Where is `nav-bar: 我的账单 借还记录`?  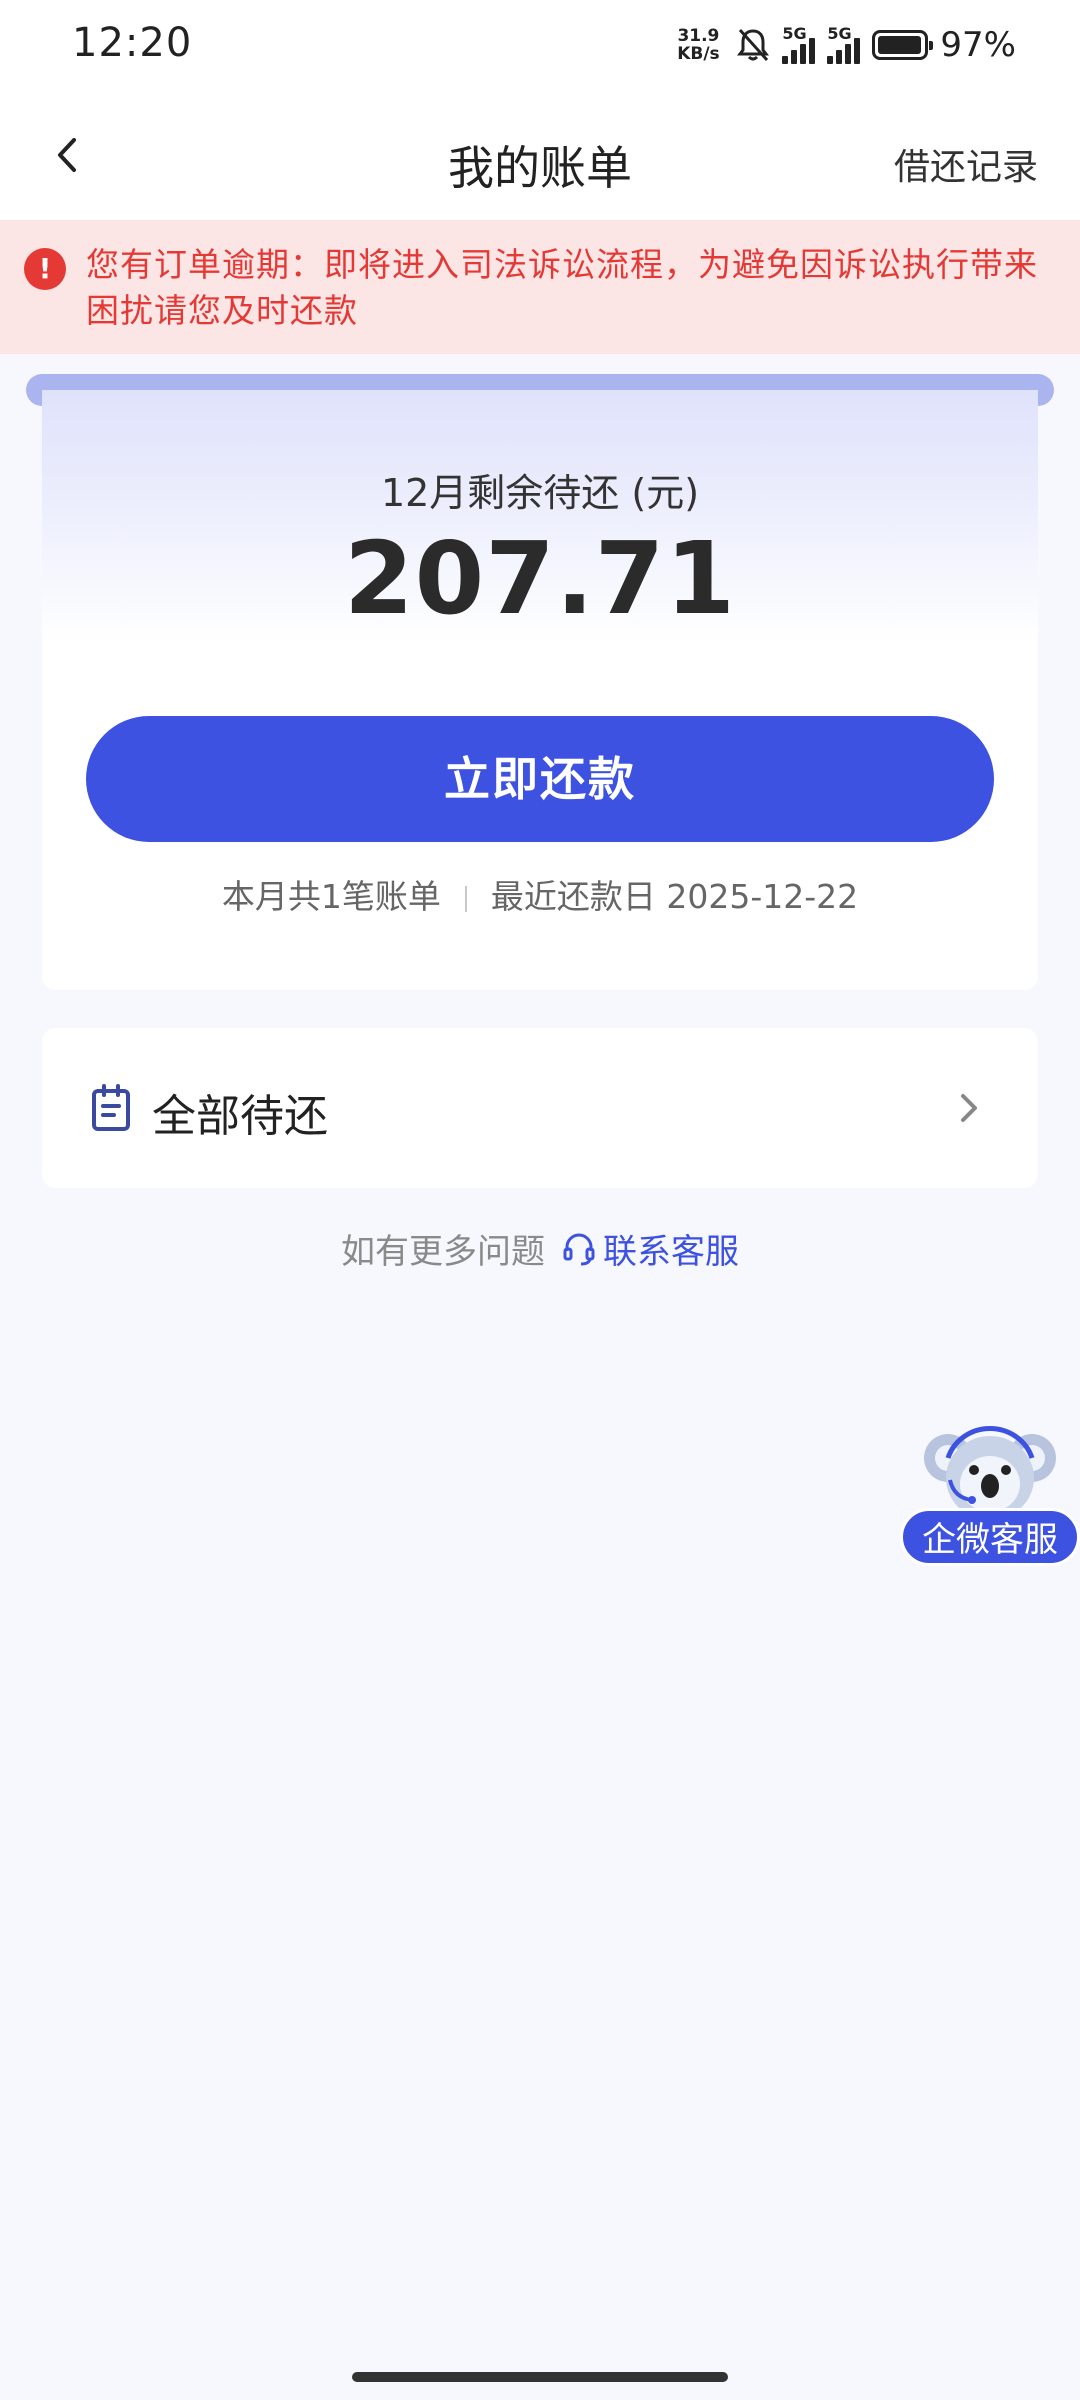 nav-bar: 我的账单 借还记录 is located at coordinates (540, 155).